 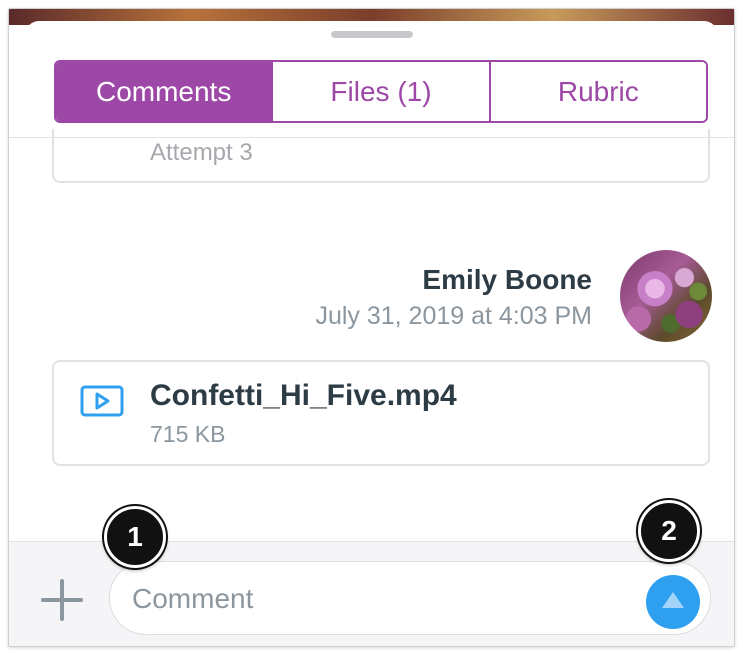 I want to click on callout-badge-1: 1, so click(x=135, y=537).